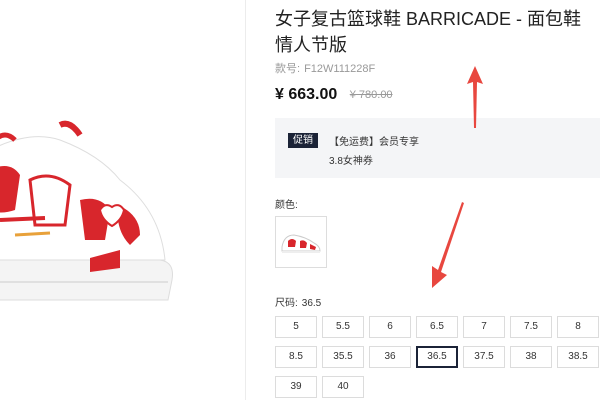 Image resolution: width=600 pixels, height=400 pixels. What do you see at coordinates (428, 32) in the screenshot?
I see `product-title: 女子复古篮球鞋 BARRICADE - 面包鞋情人节版` at bounding box center [428, 32].